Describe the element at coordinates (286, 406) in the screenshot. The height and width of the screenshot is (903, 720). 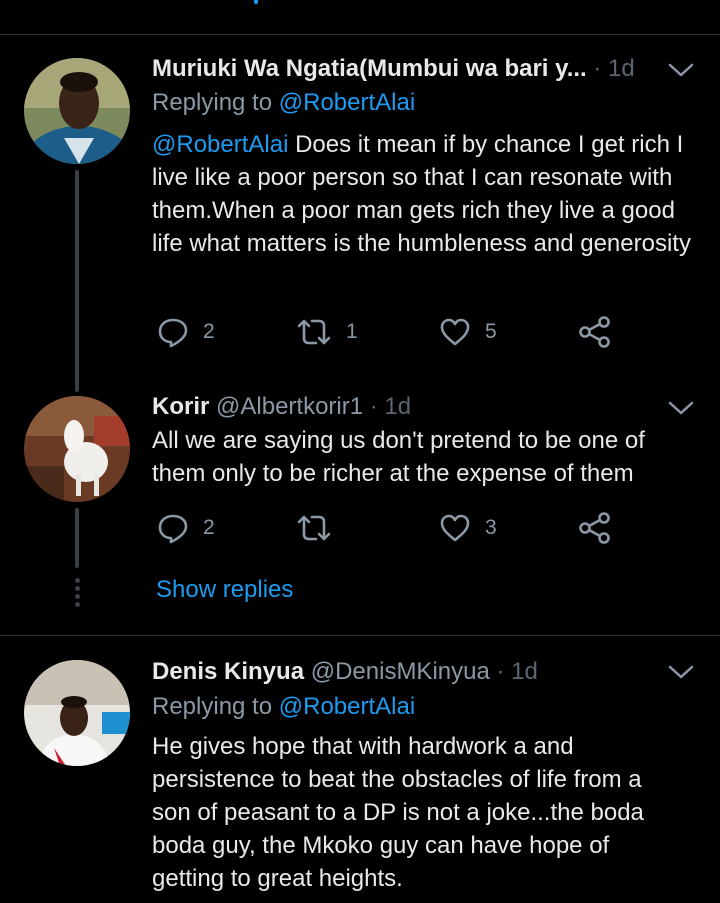
I see `user-handle: @Albertkorir1` at that location.